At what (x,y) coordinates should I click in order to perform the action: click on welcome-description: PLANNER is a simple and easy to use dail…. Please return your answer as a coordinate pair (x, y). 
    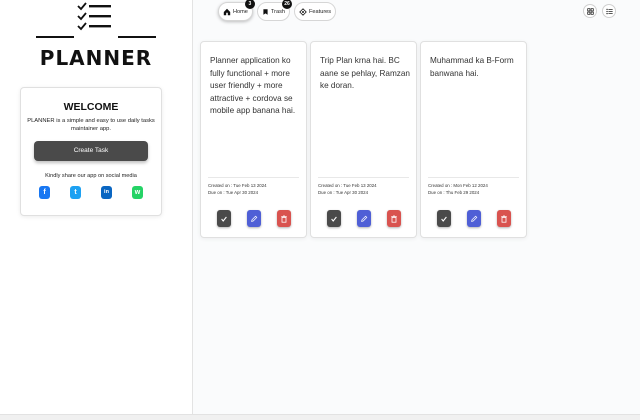
    Looking at the image, I should click on (91, 125).